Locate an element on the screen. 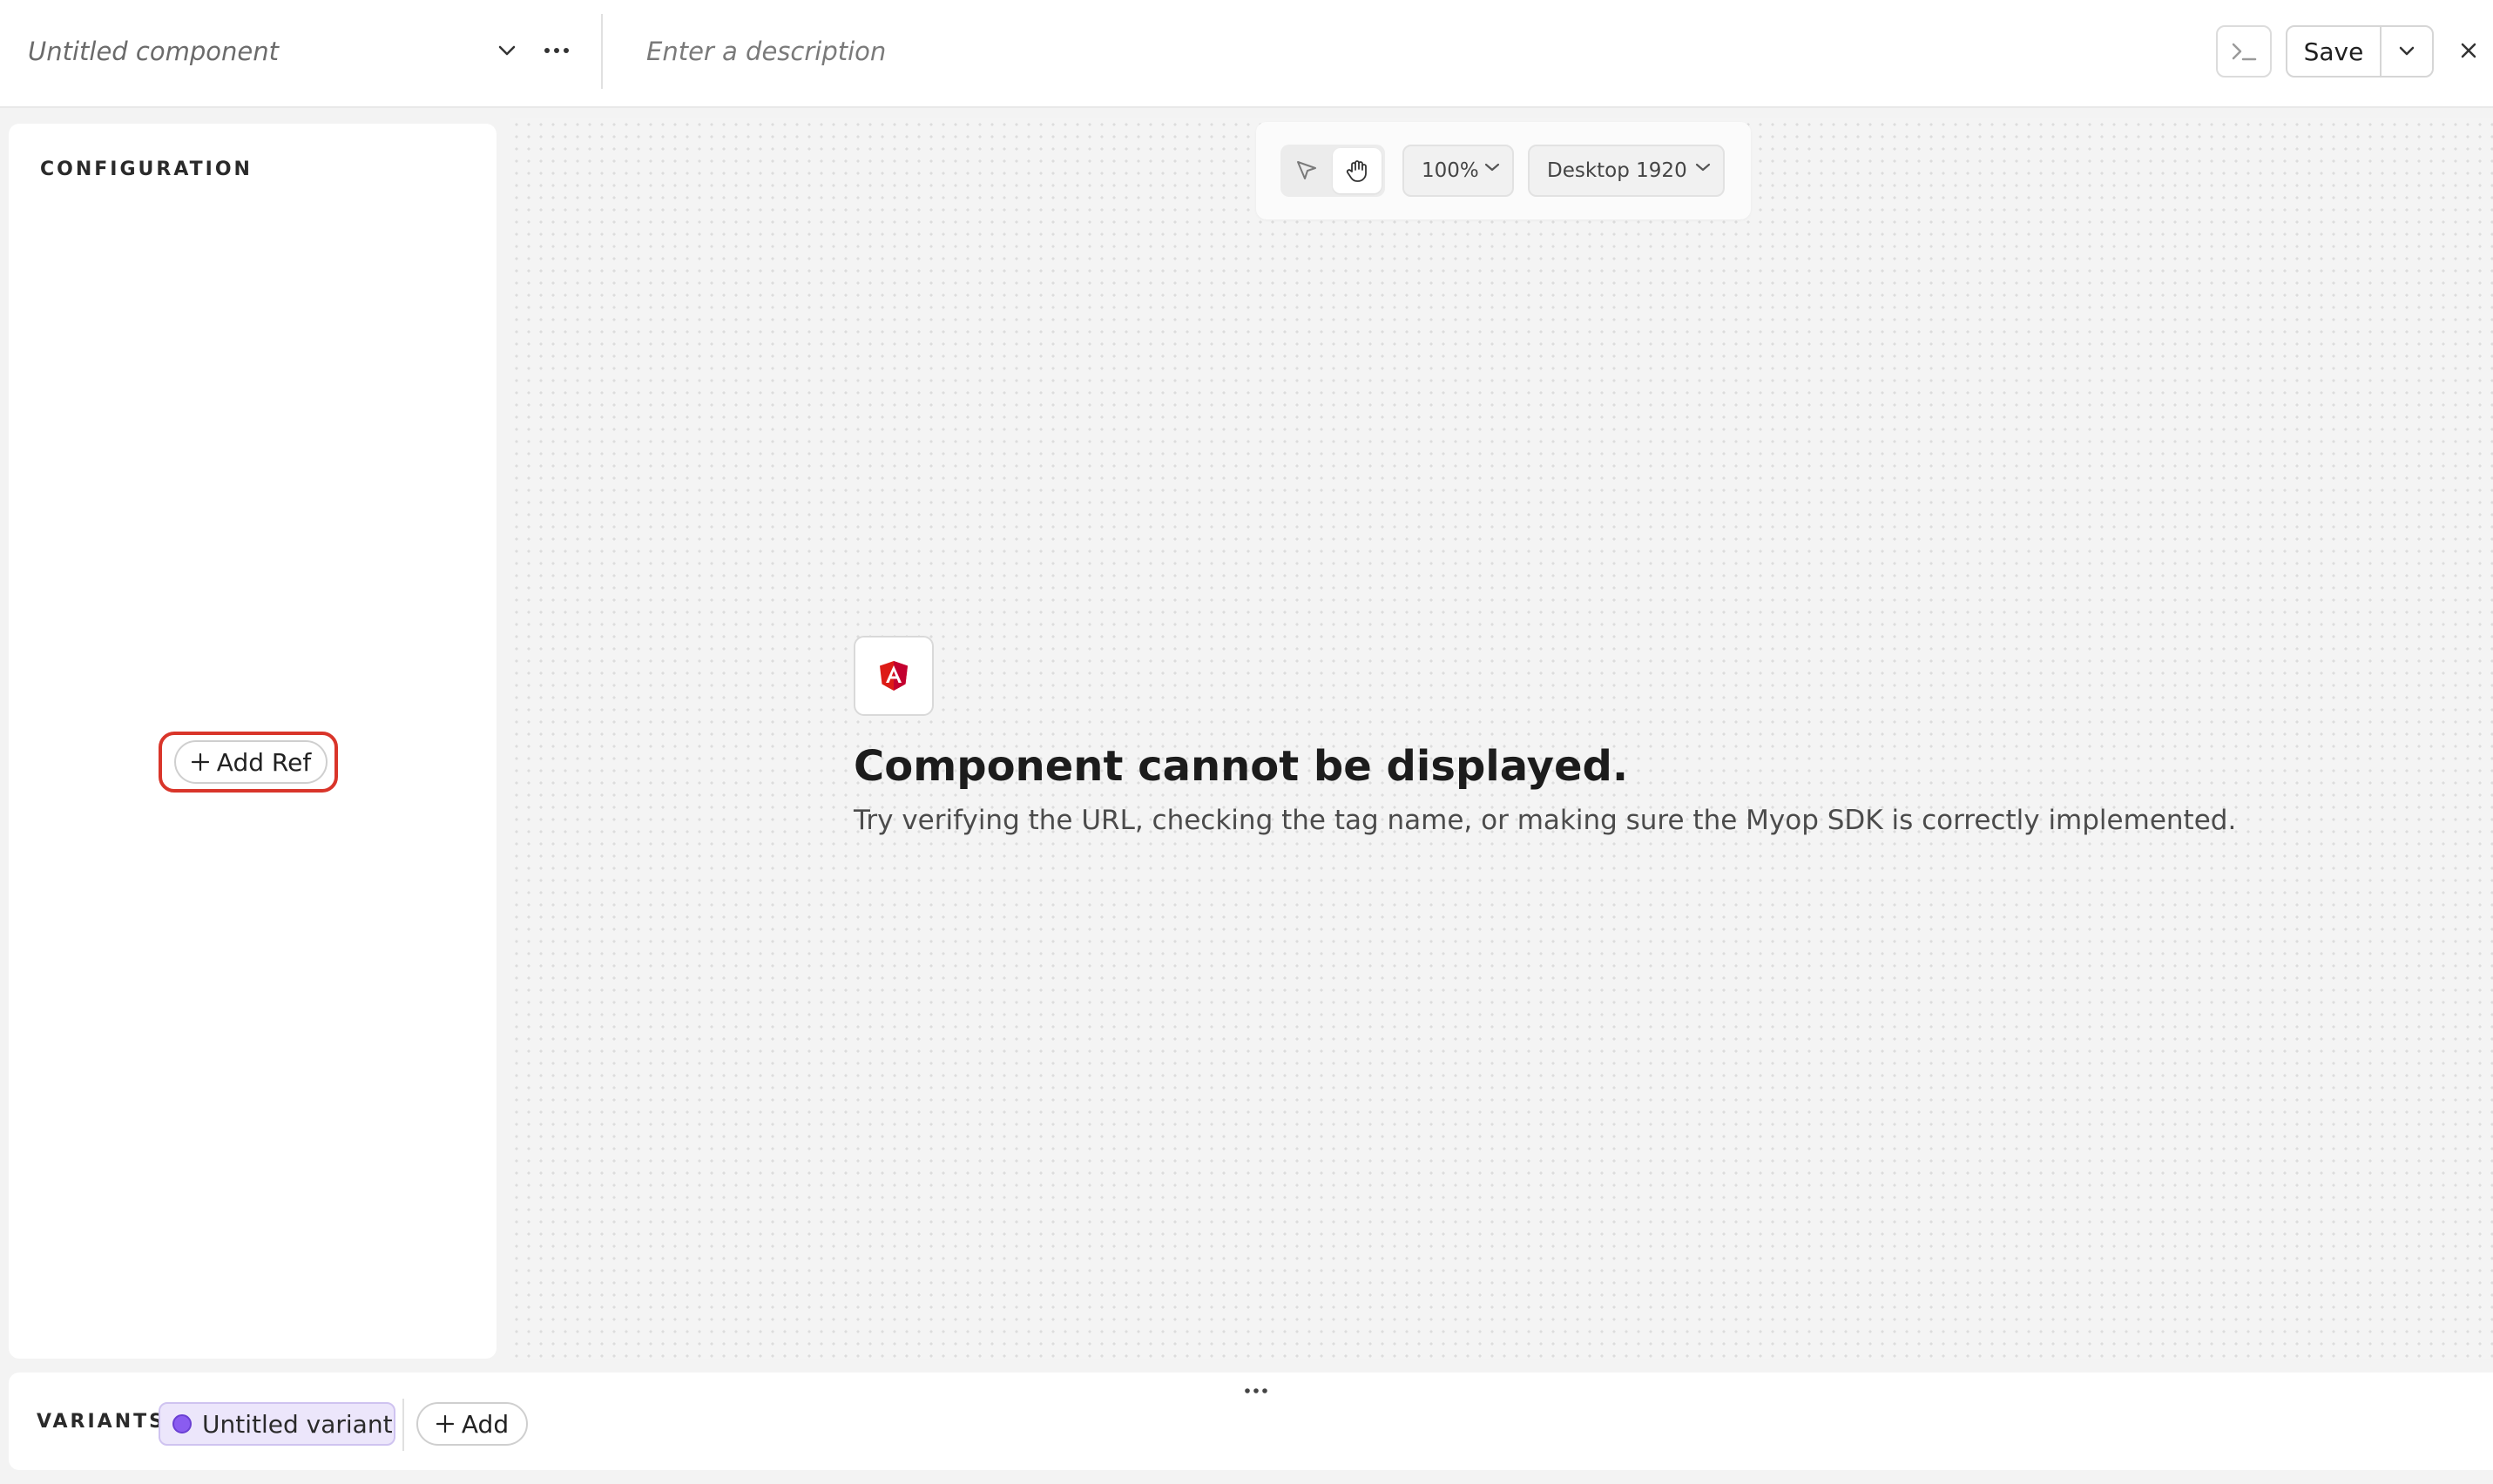 This screenshot has height=1484, width=2493. angular-logo-icon is located at coordinates (894, 676).